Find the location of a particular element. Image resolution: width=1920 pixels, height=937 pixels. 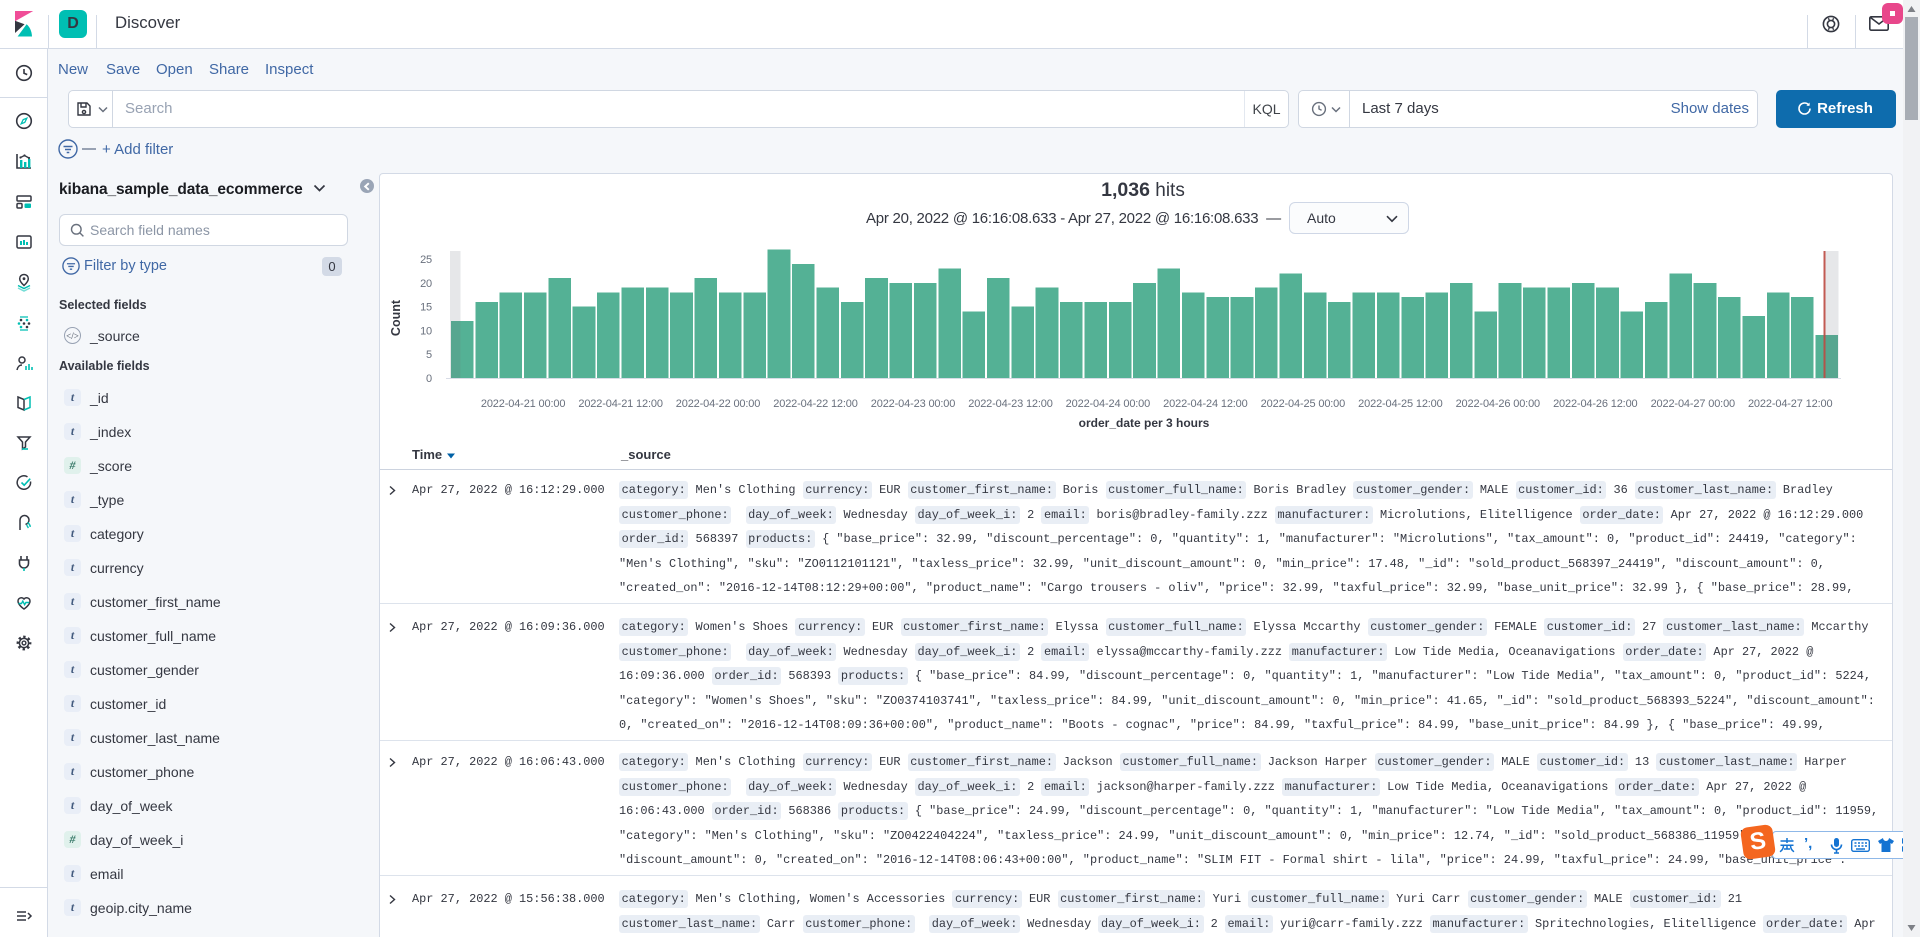

svg-text: 2022-04-26 00:00 is located at coordinates (1498, 404).